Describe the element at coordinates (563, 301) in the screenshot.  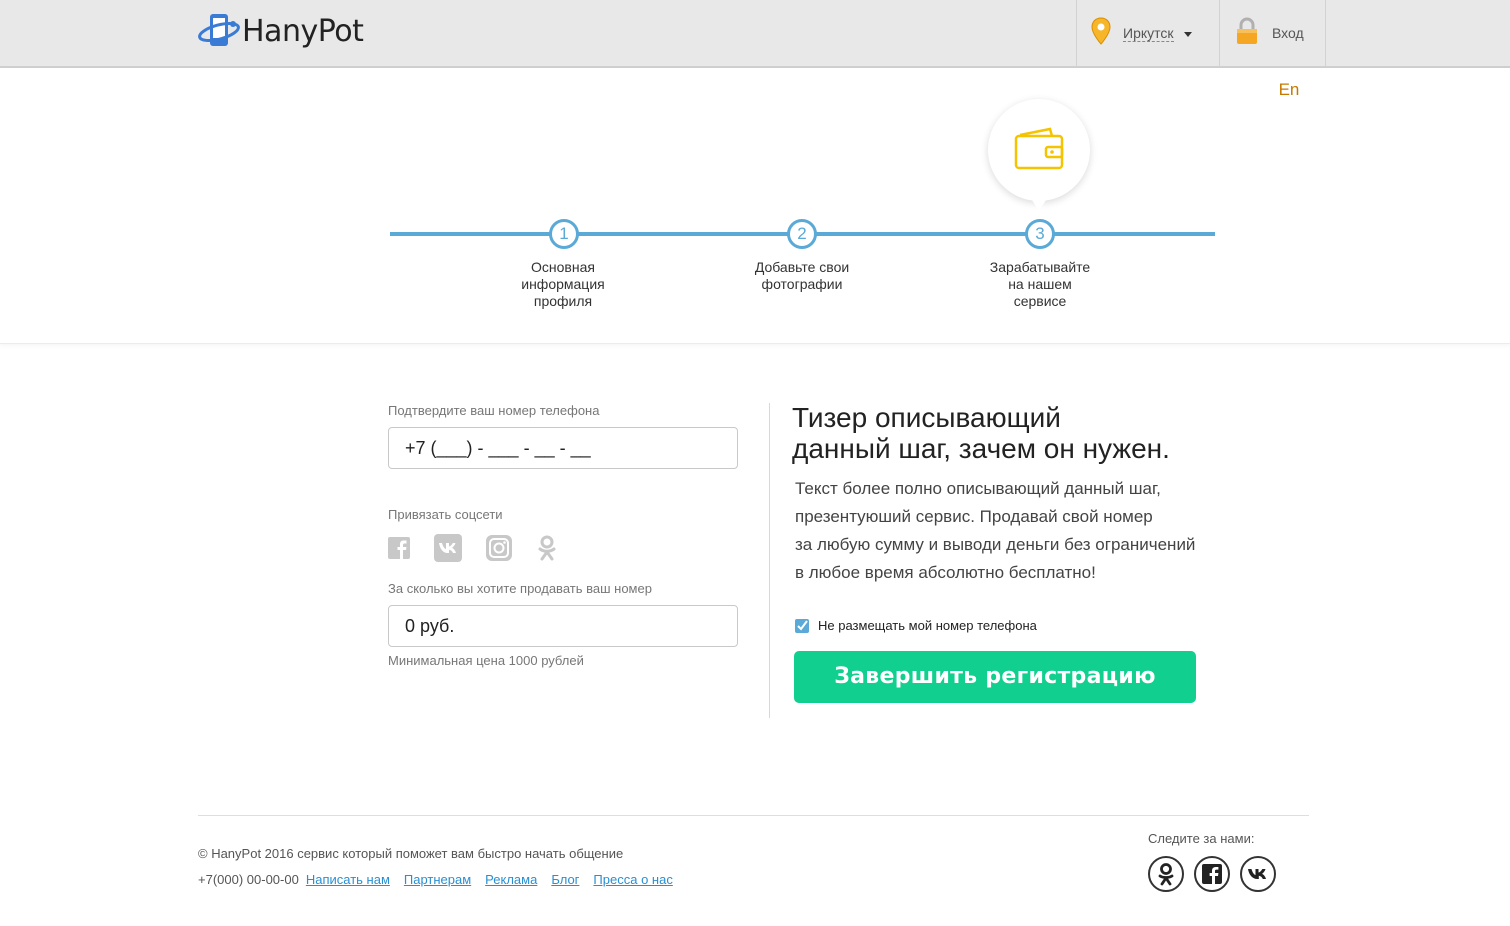
I see `step-1-label-line: профиля` at that location.